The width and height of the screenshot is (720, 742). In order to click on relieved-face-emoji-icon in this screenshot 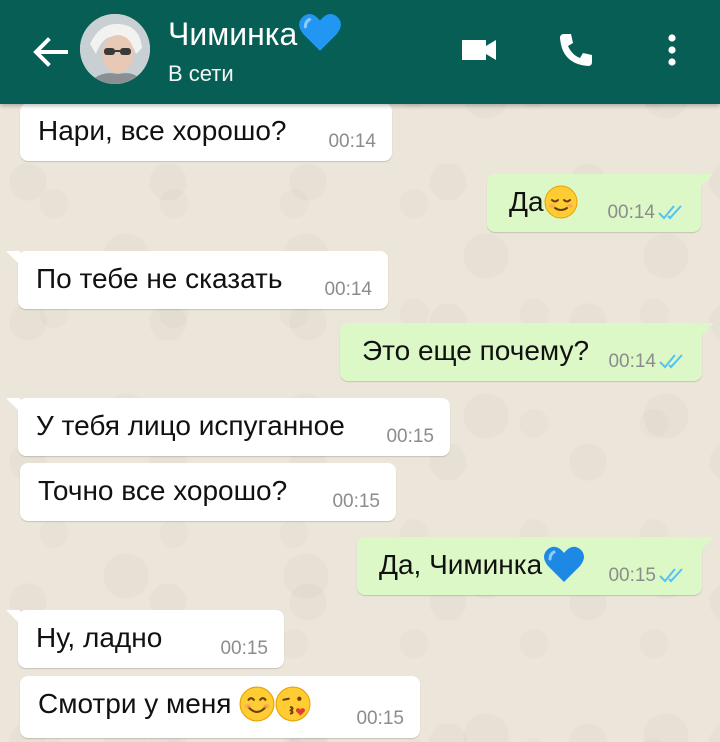, I will do `click(561, 202)`.